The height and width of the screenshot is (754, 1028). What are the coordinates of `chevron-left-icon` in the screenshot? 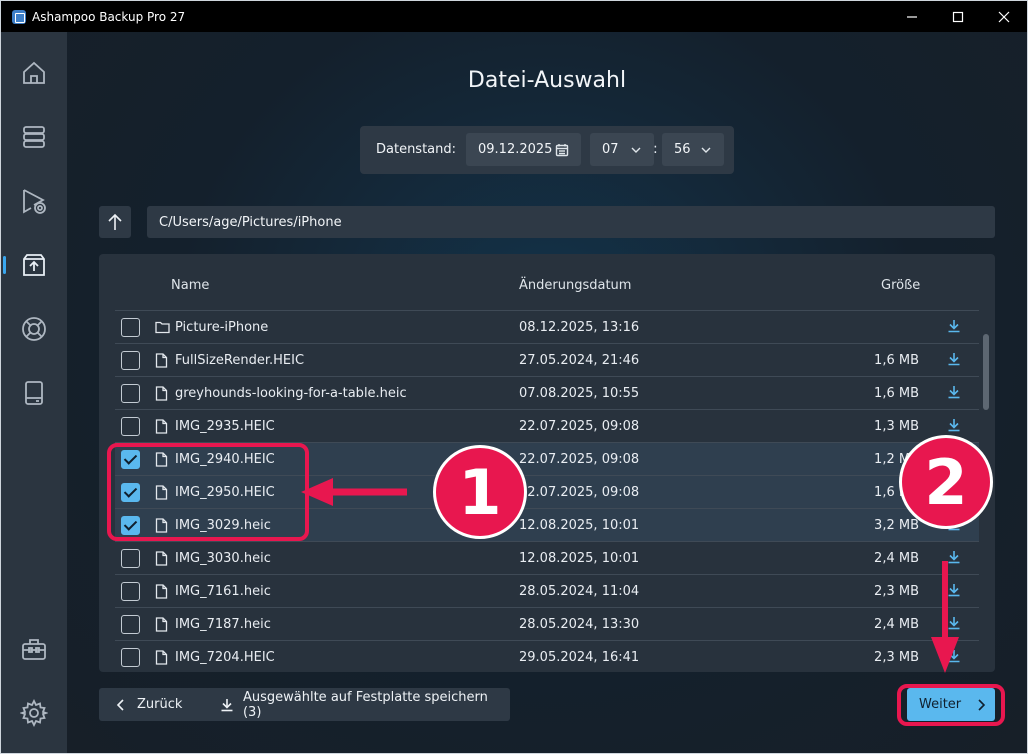 It's located at (120, 704).